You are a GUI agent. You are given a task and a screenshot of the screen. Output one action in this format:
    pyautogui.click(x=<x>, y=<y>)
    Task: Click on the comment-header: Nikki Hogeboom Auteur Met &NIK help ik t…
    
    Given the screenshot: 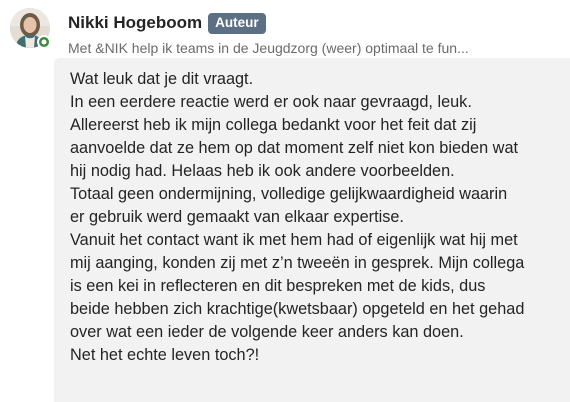 What is the action you would take?
    pyautogui.click(x=314, y=34)
    